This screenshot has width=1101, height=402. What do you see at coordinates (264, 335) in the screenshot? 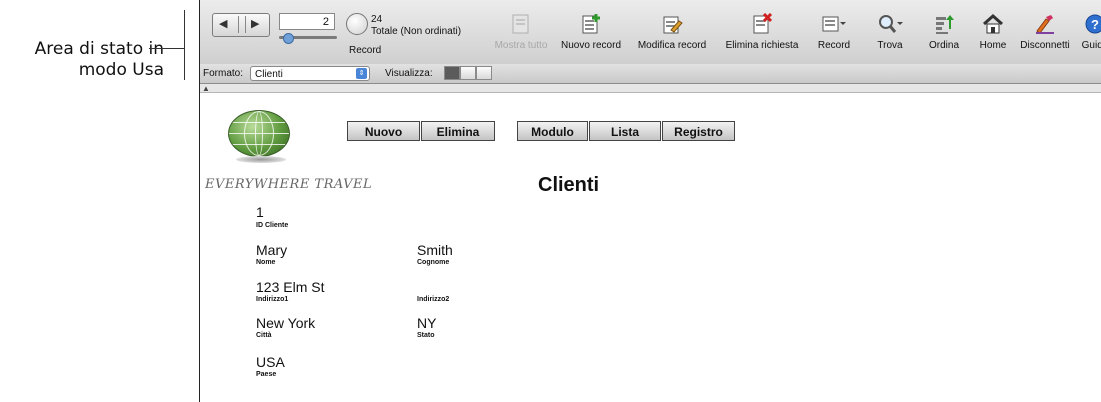
I see `city-label: Città` at bounding box center [264, 335].